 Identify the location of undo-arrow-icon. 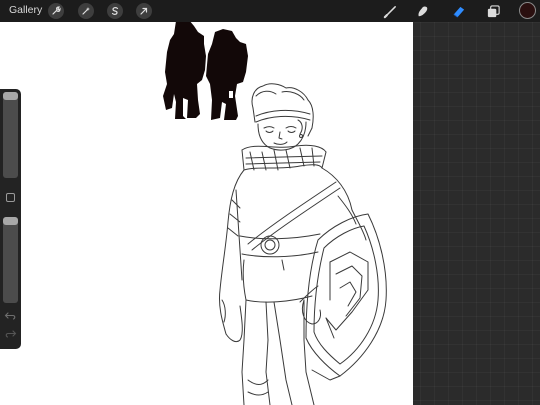
(10, 316).